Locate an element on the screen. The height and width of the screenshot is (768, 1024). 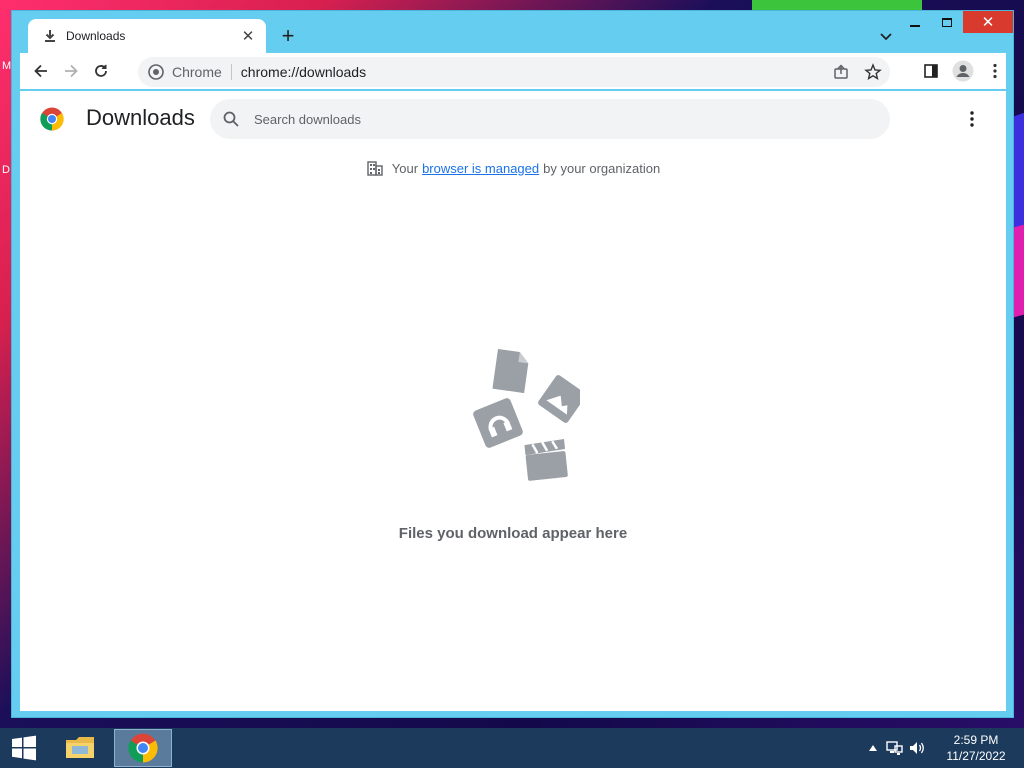
managed-link: browser is managed is located at coordinates (480, 168).